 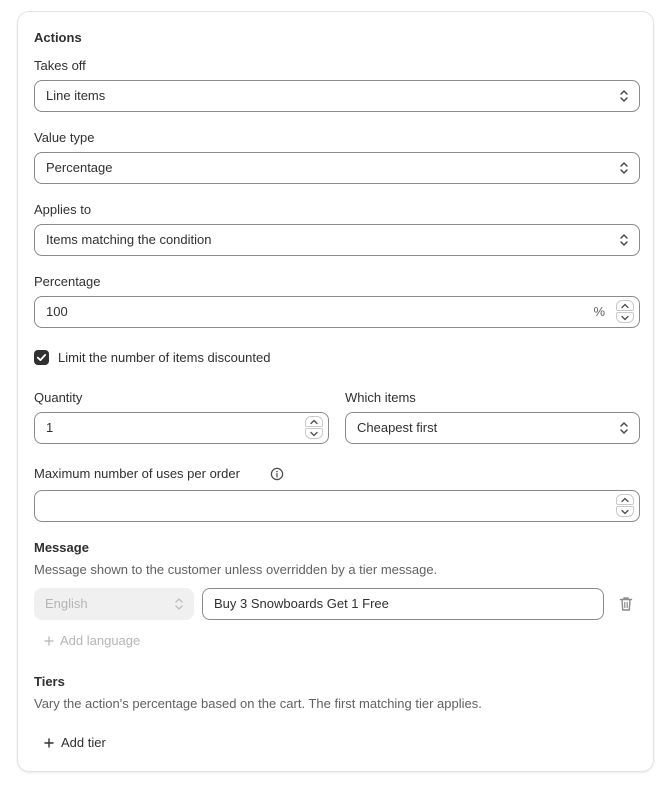 I want to click on quantity-input: 1, so click(x=181, y=428).